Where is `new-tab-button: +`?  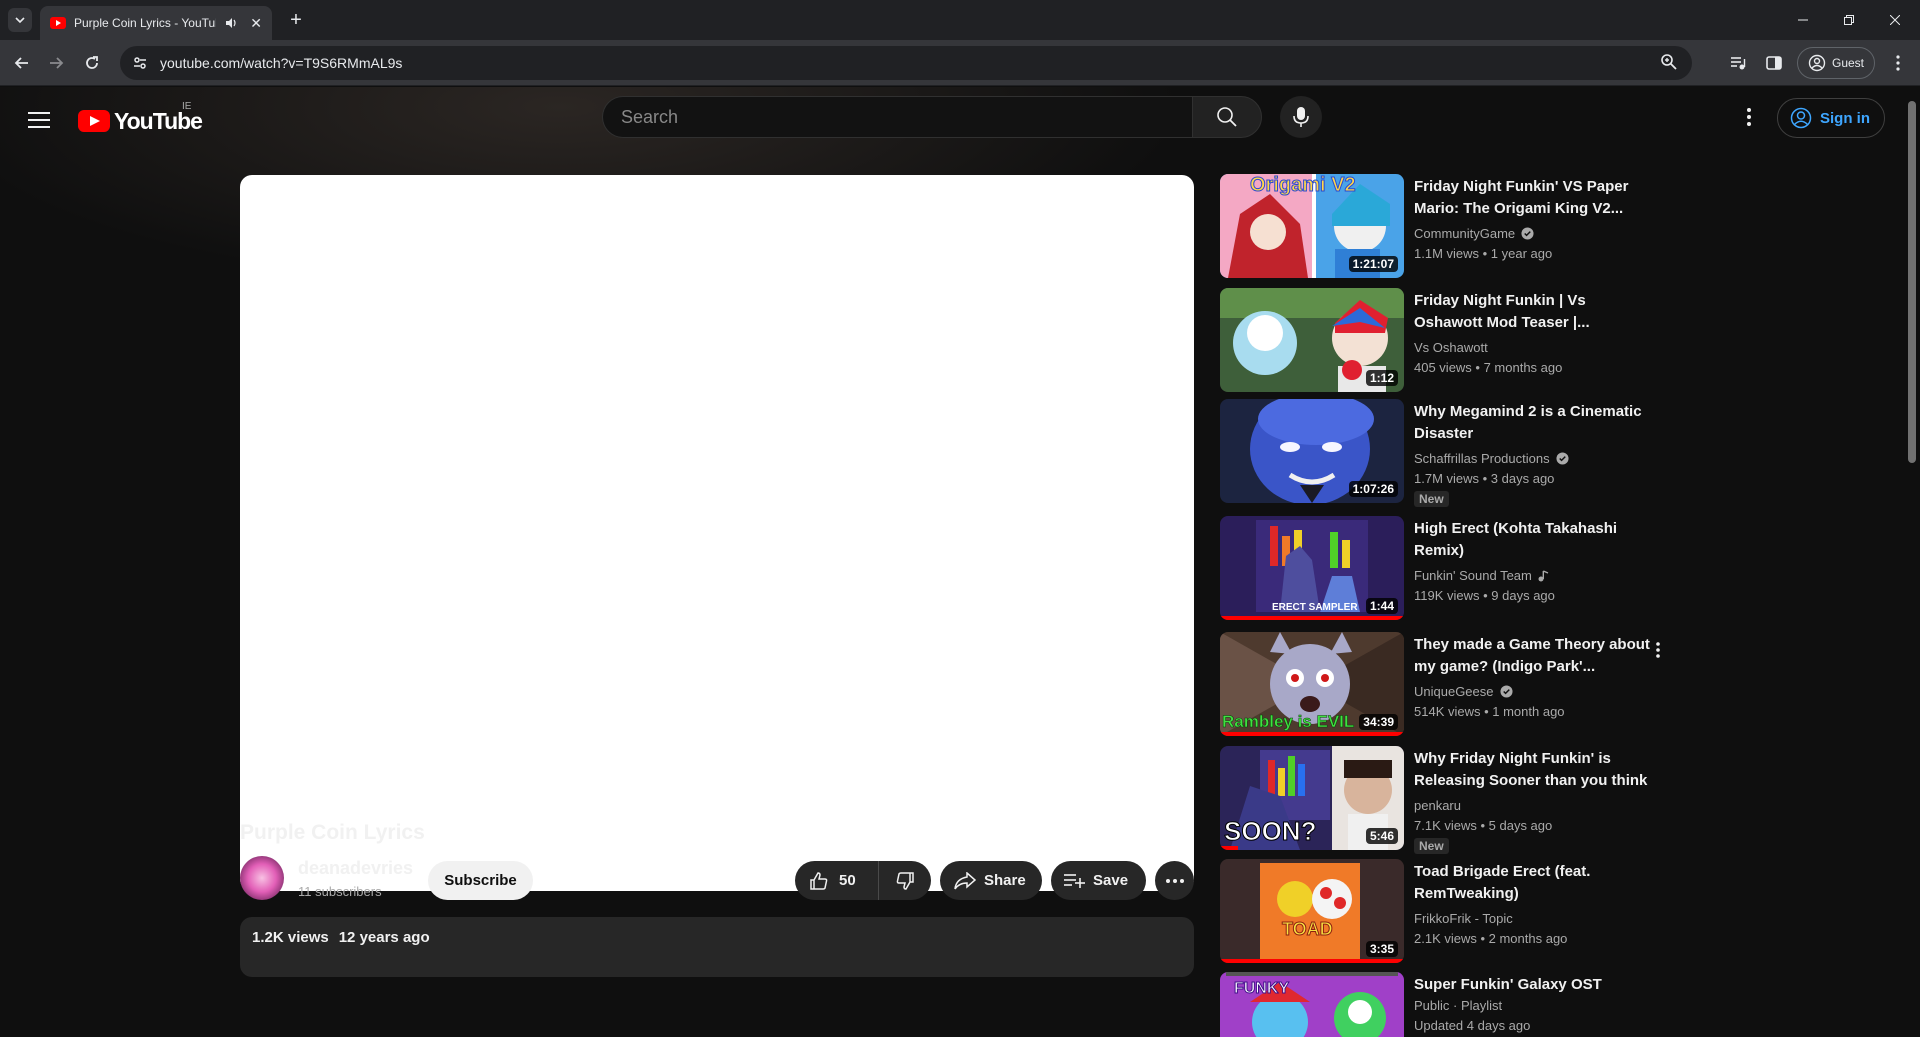 new-tab-button: + is located at coordinates (296, 20).